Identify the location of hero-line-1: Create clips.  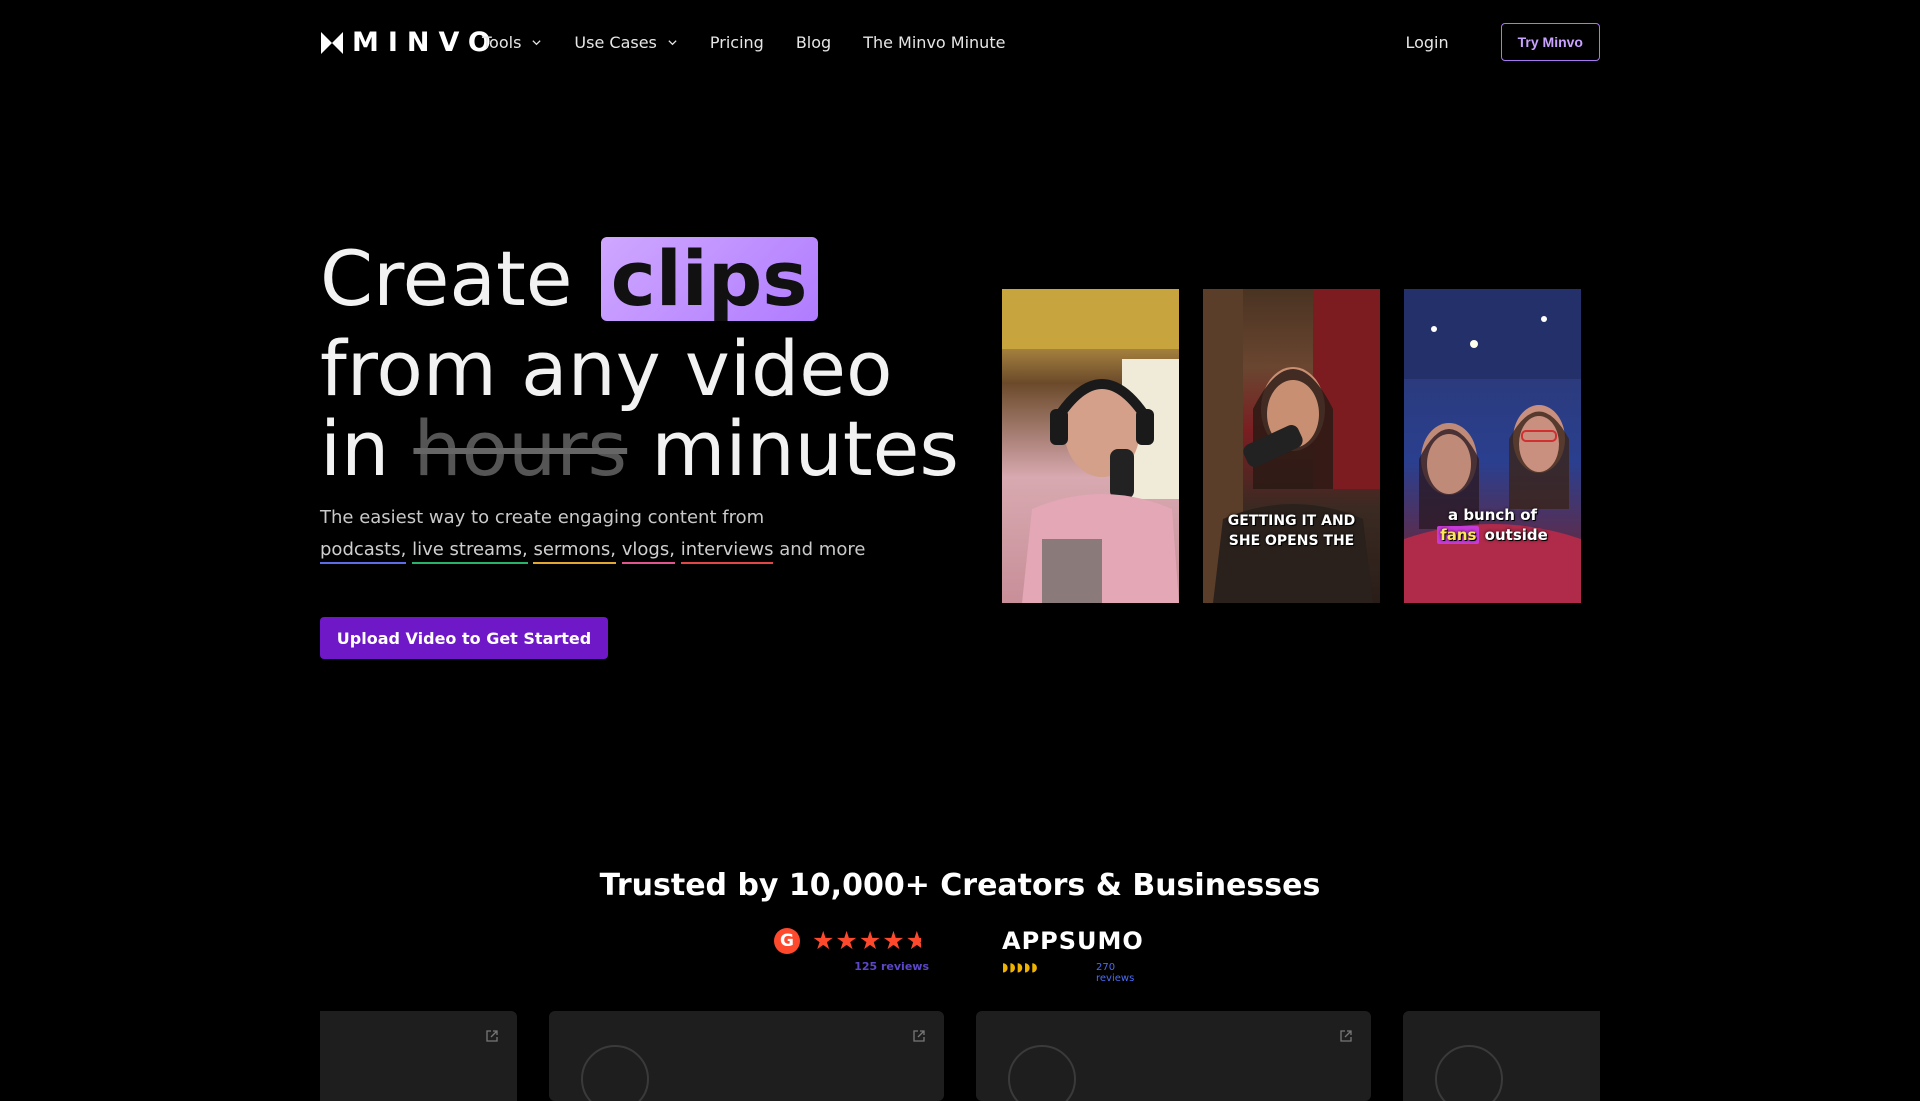
(639, 279).